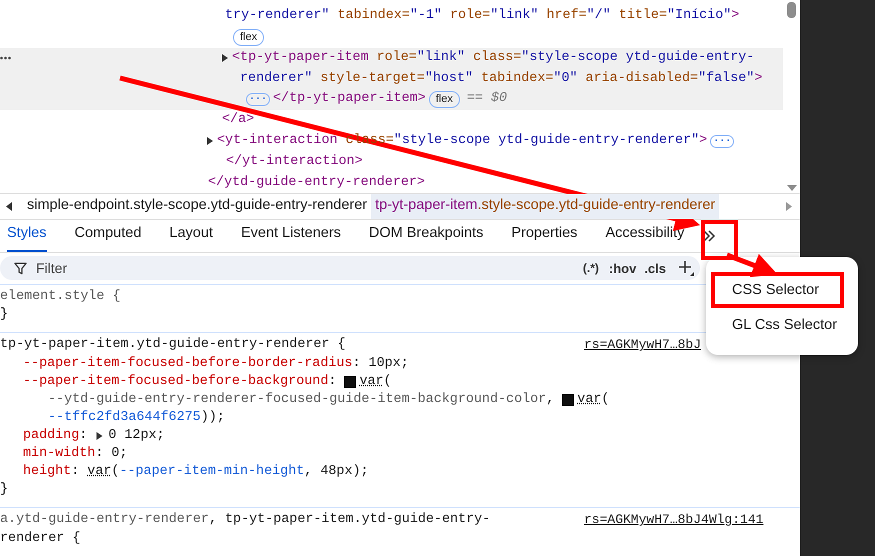  What do you see at coordinates (782, 325) in the screenshot?
I see `menu-item: GL Css Selector` at bounding box center [782, 325].